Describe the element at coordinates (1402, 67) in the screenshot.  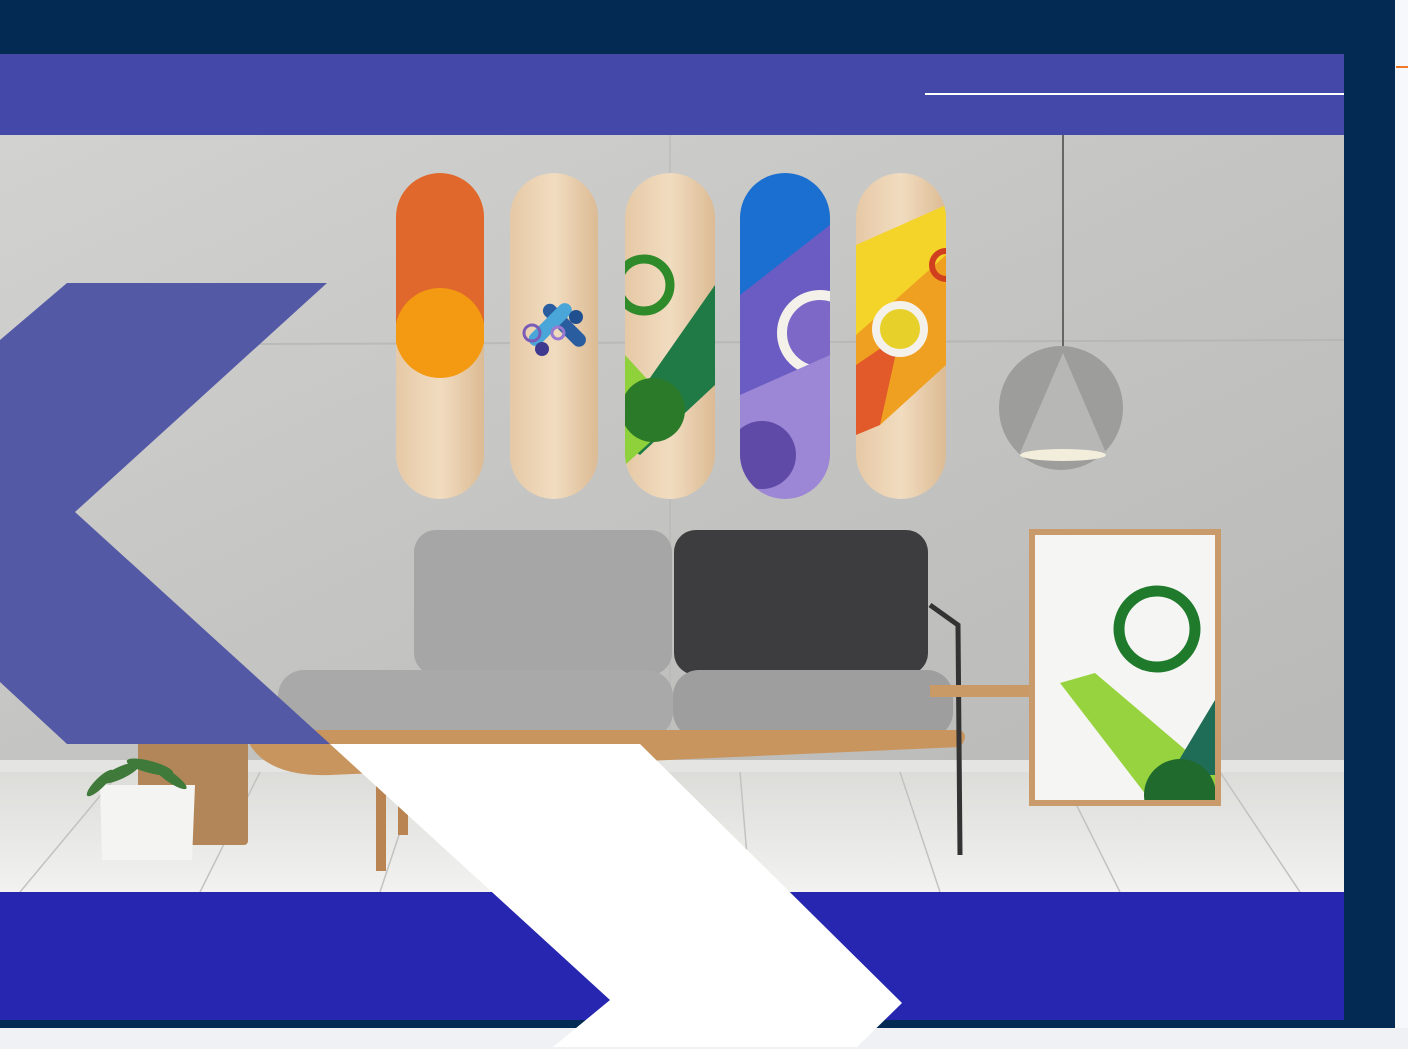
I see `orange-accent-line` at that location.